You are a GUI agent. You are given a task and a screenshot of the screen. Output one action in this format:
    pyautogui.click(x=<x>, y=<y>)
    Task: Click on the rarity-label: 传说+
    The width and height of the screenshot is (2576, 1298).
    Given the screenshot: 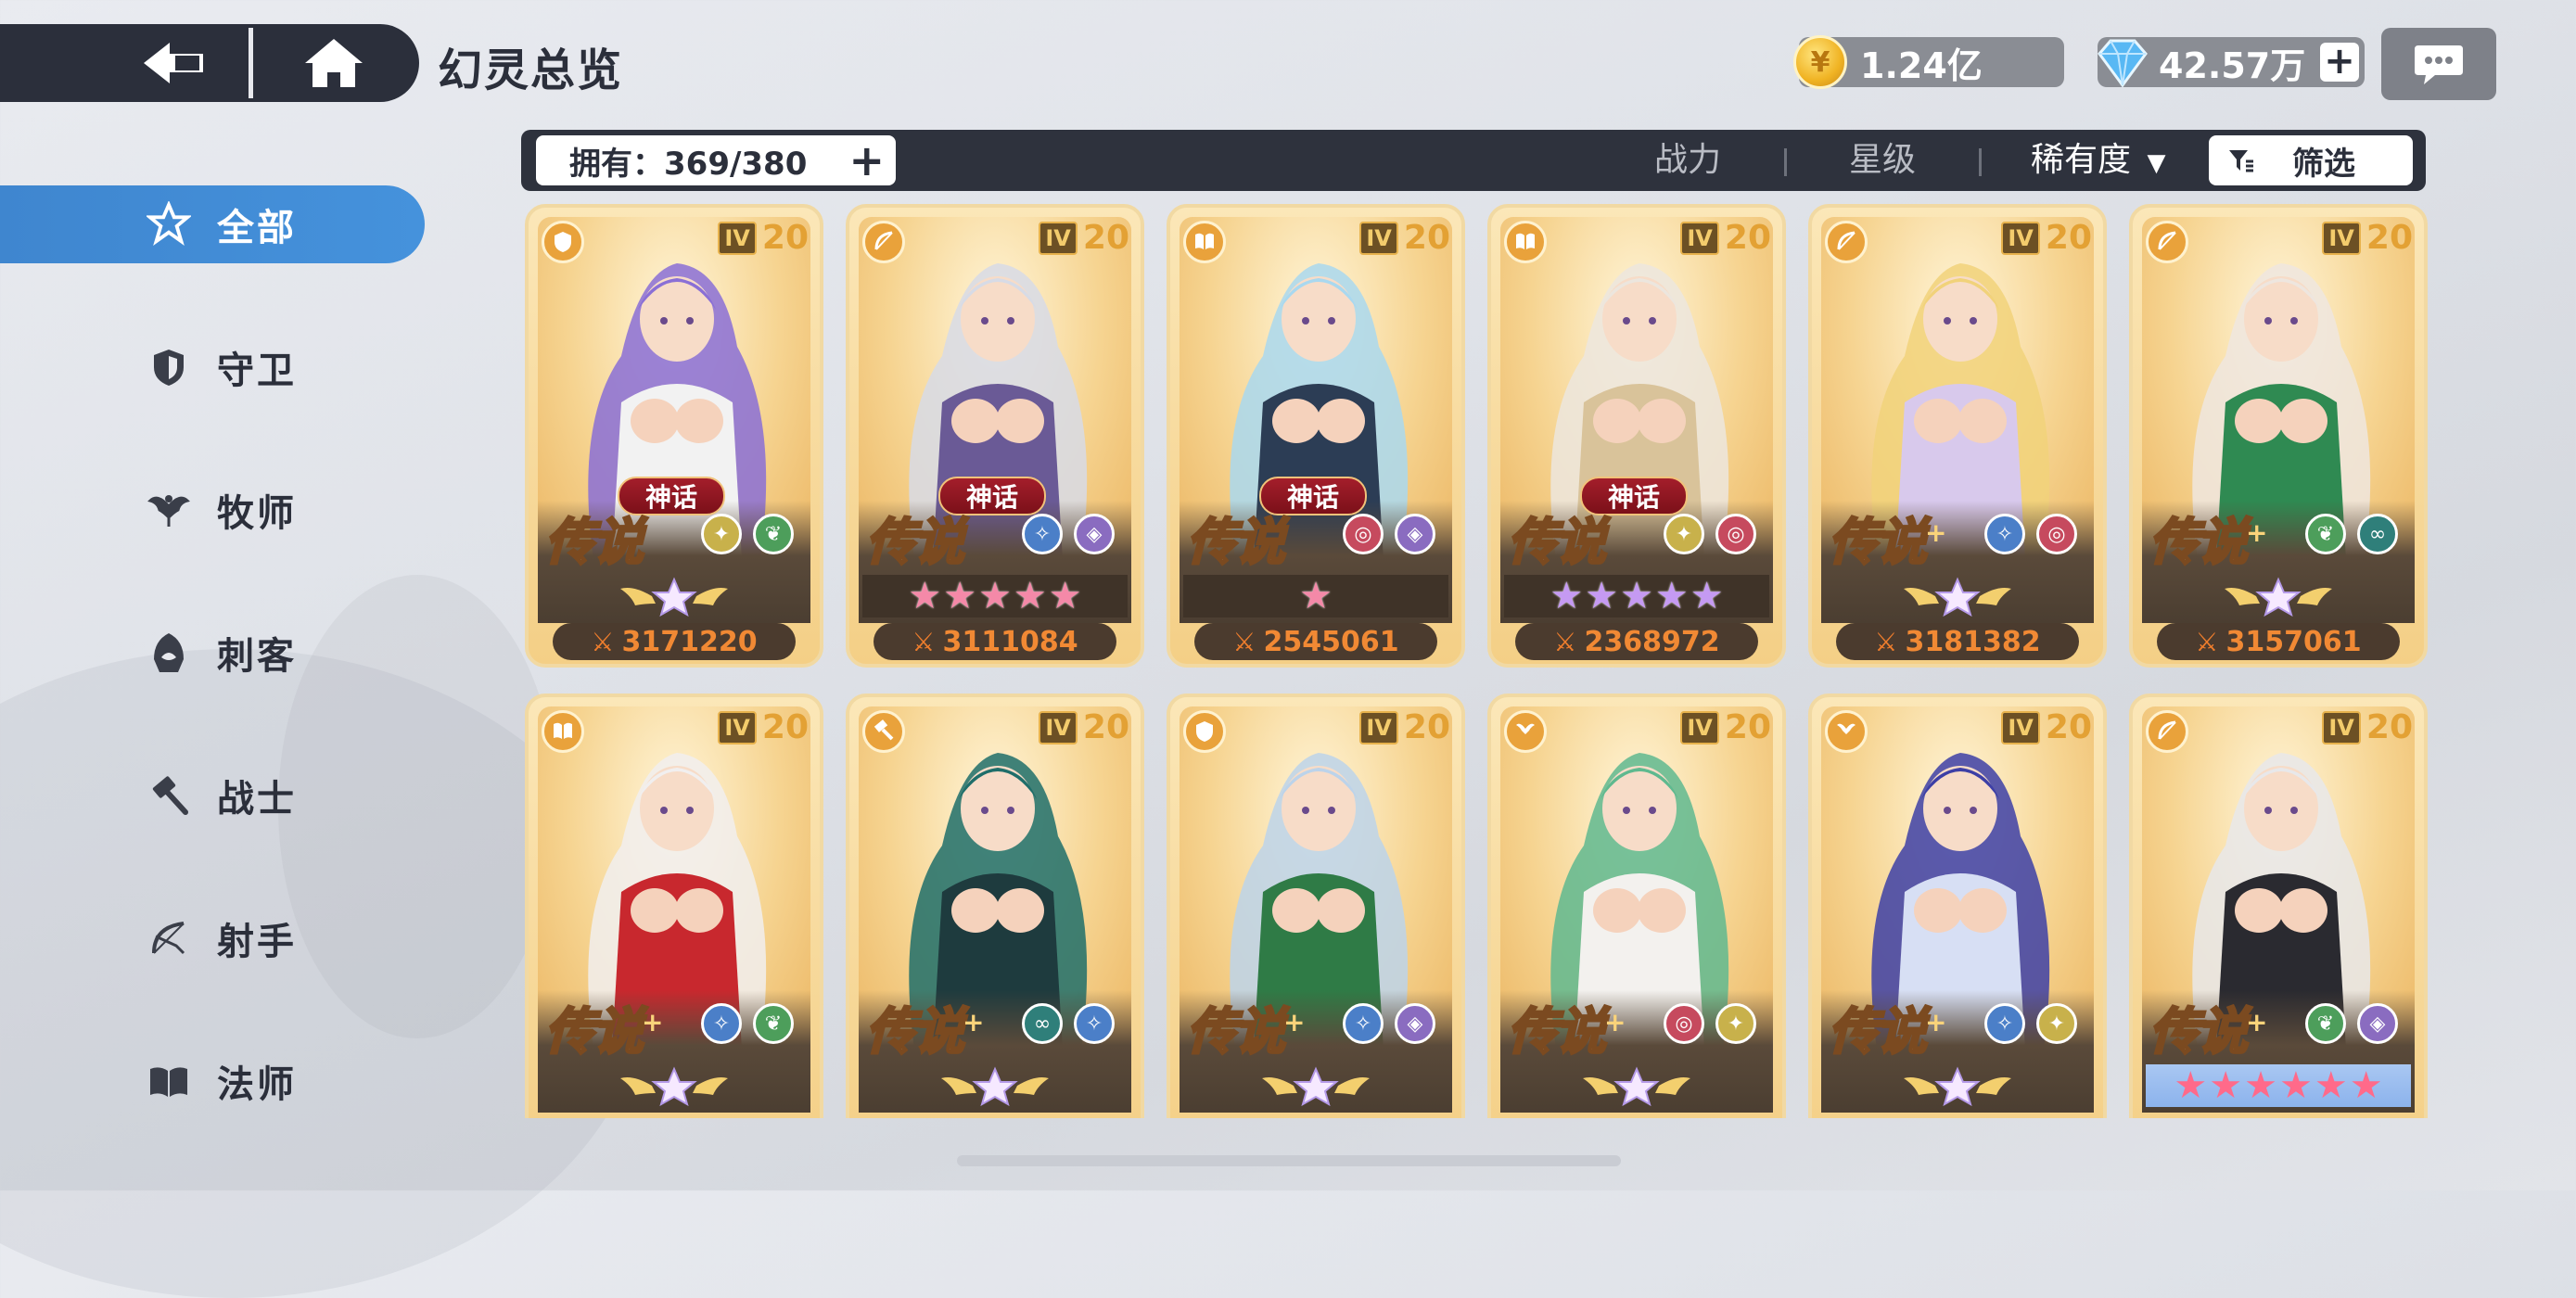 What is the action you would take?
    pyautogui.click(x=1887, y=1026)
    